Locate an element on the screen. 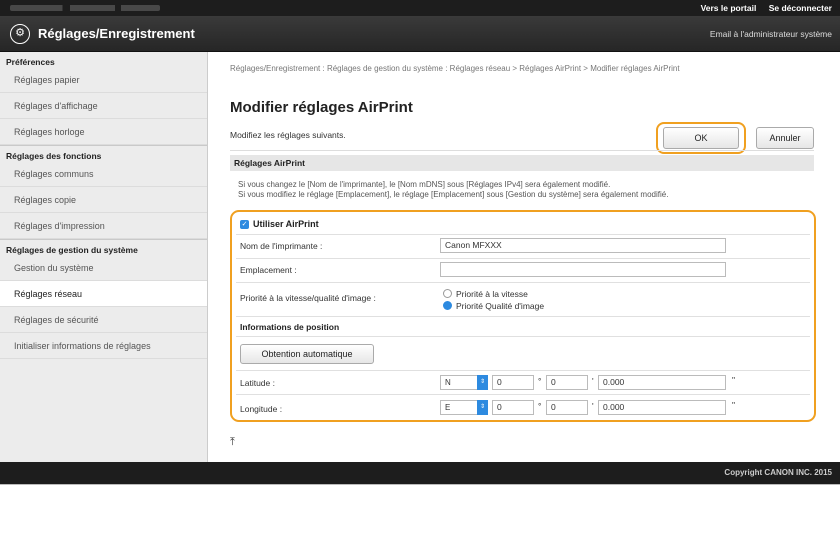  footer: Copyright CANON INC. 2015 is located at coordinates (420, 473).